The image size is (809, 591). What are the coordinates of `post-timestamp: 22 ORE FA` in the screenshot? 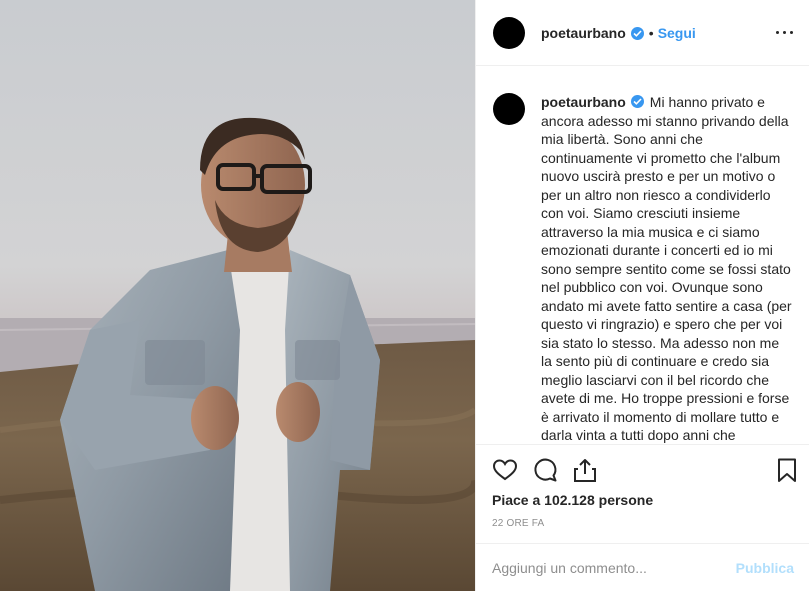 It's located at (518, 523).